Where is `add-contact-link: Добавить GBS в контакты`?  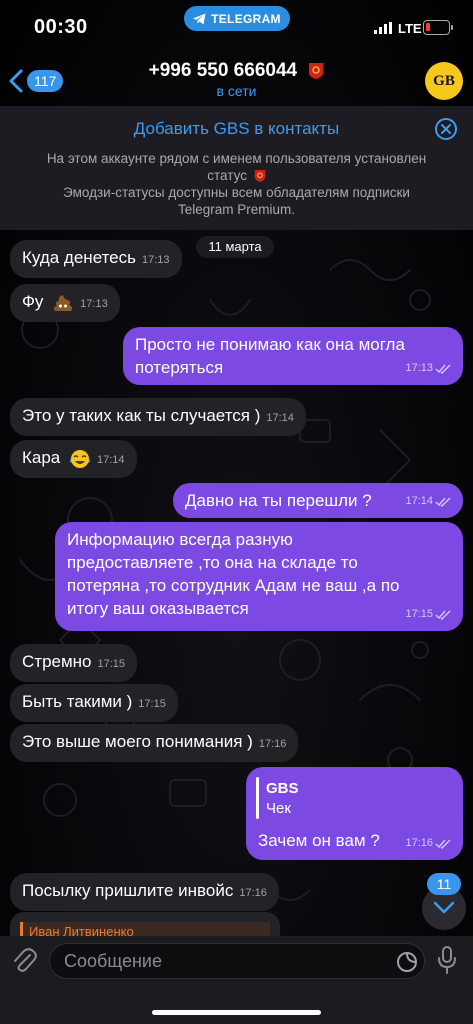 add-contact-link: Добавить GBS в контакты is located at coordinates (236, 129).